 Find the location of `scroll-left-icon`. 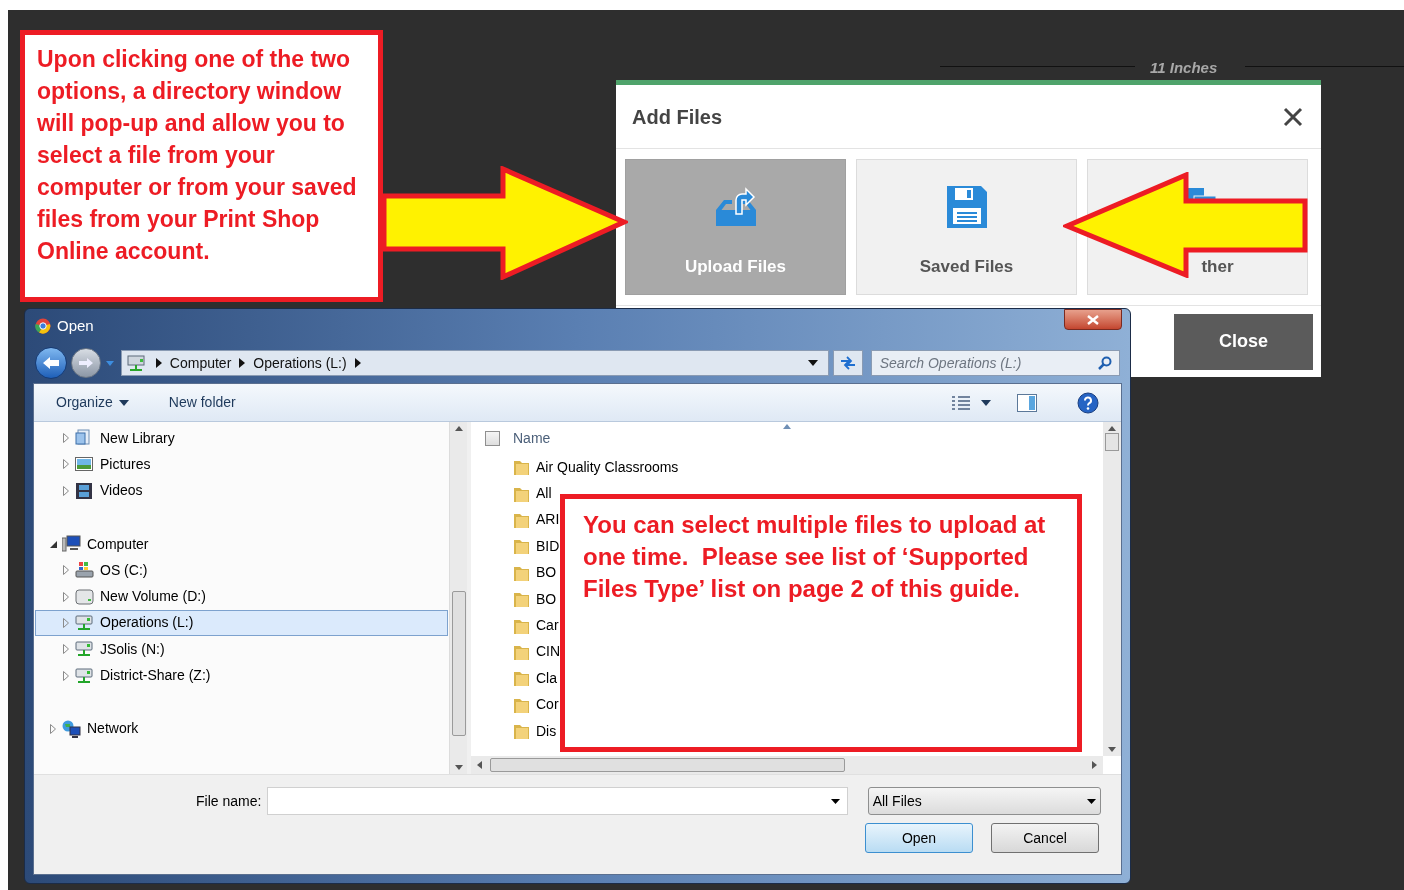

scroll-left-icon is located at coordinates (479, 765).